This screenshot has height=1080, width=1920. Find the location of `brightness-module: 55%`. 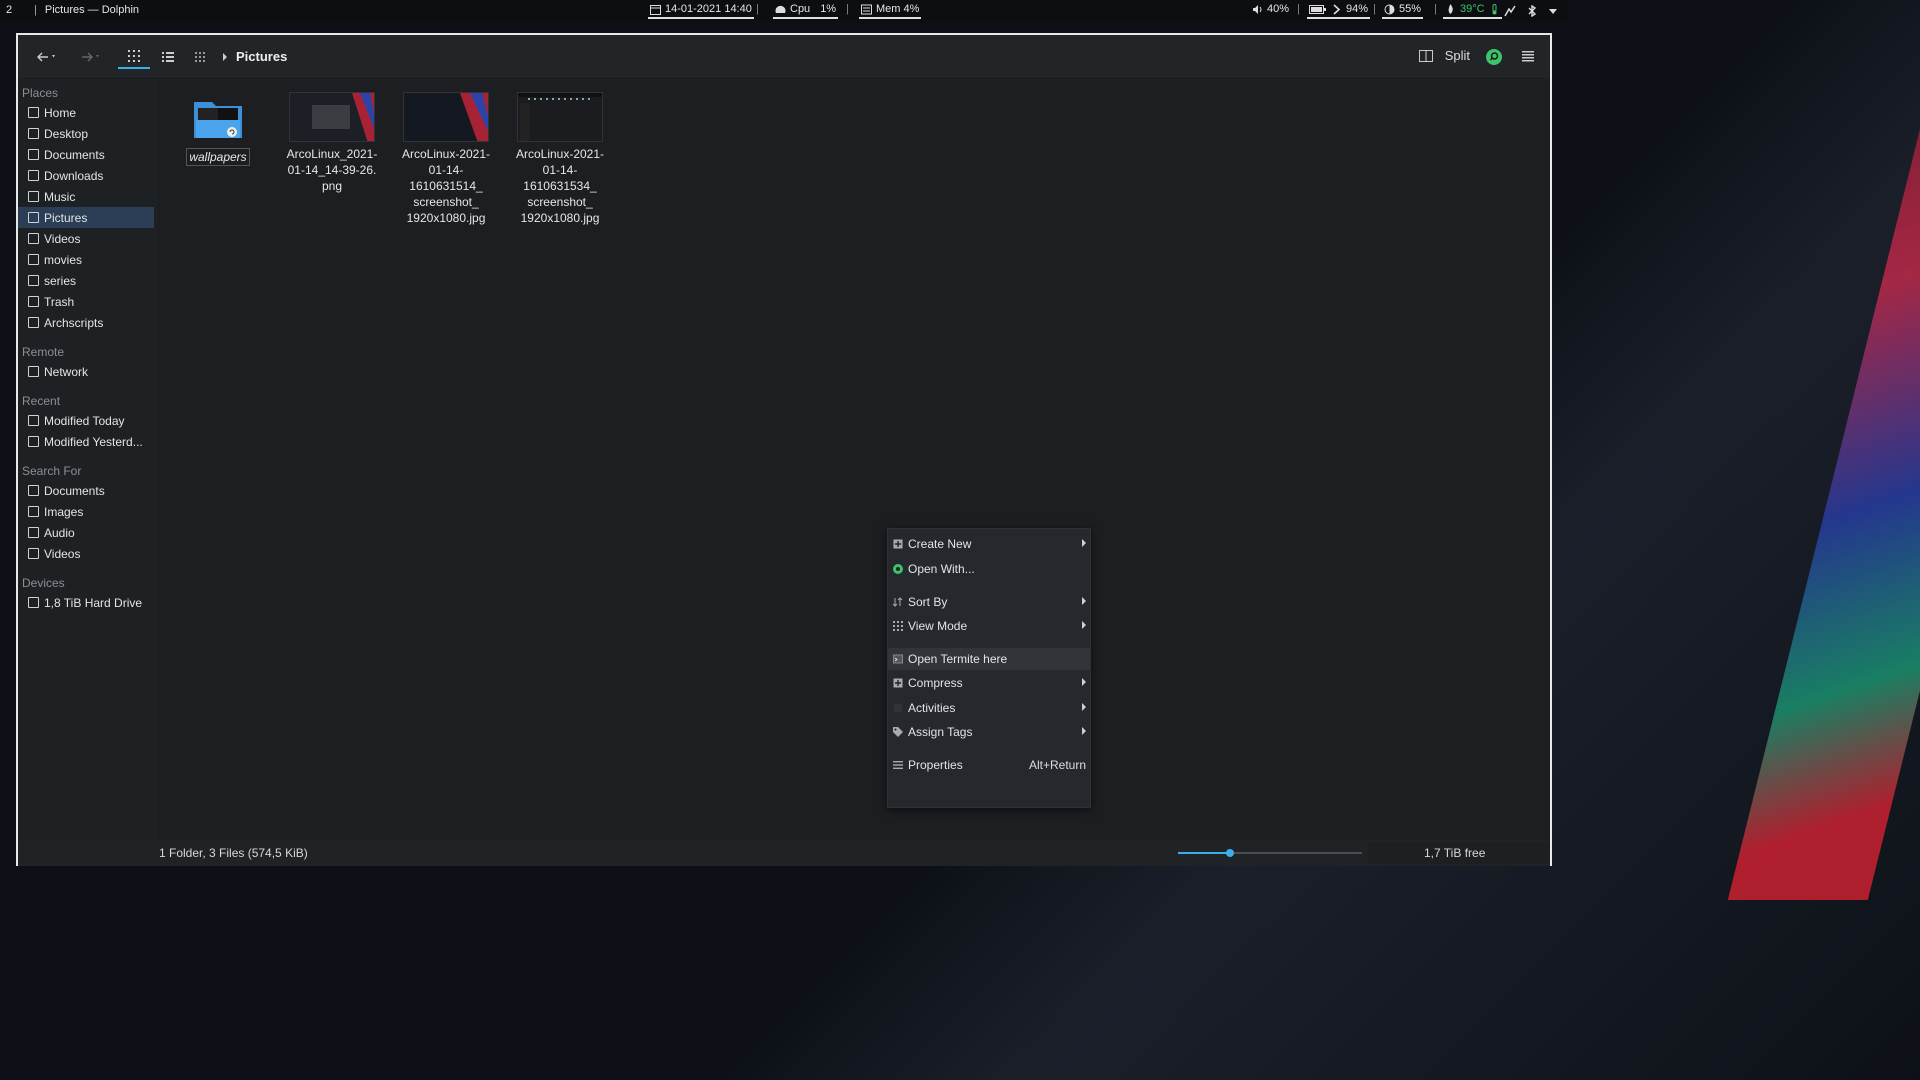

brightness-module: 55% is located at coordinates (1403, 11).